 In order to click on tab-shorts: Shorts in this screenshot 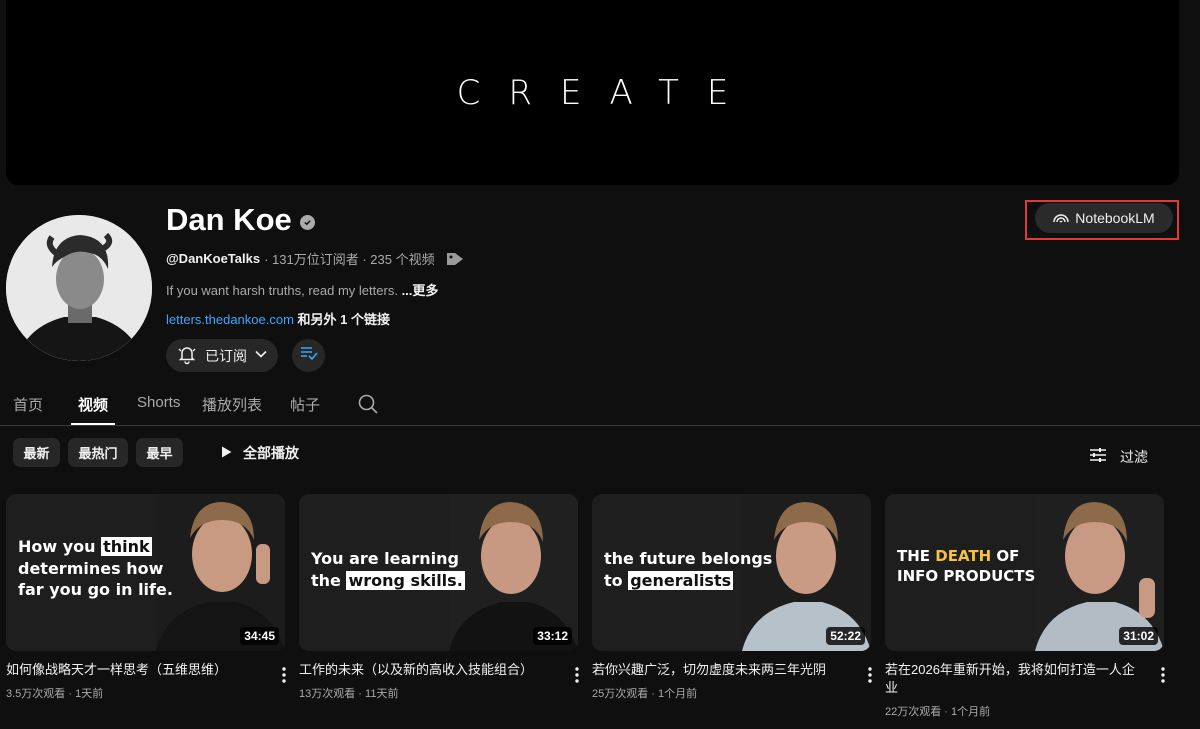, I will do `click(158, 402)`.